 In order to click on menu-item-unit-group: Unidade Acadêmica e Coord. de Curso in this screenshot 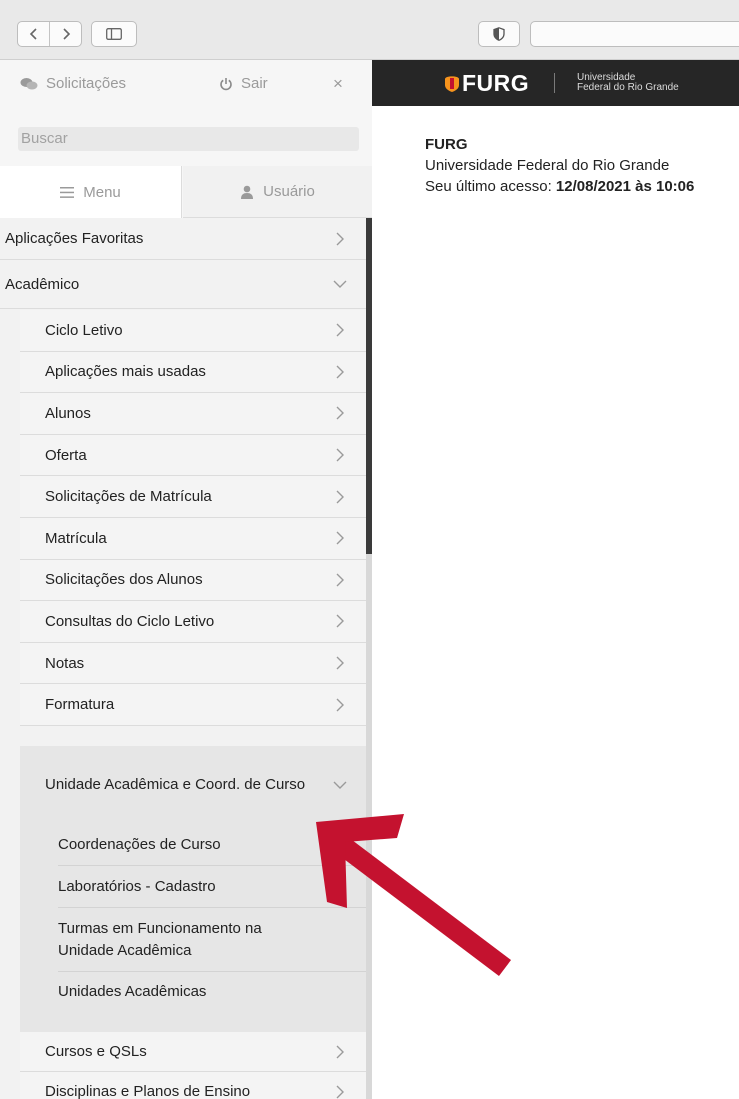, I will do `click(193, 785)`.